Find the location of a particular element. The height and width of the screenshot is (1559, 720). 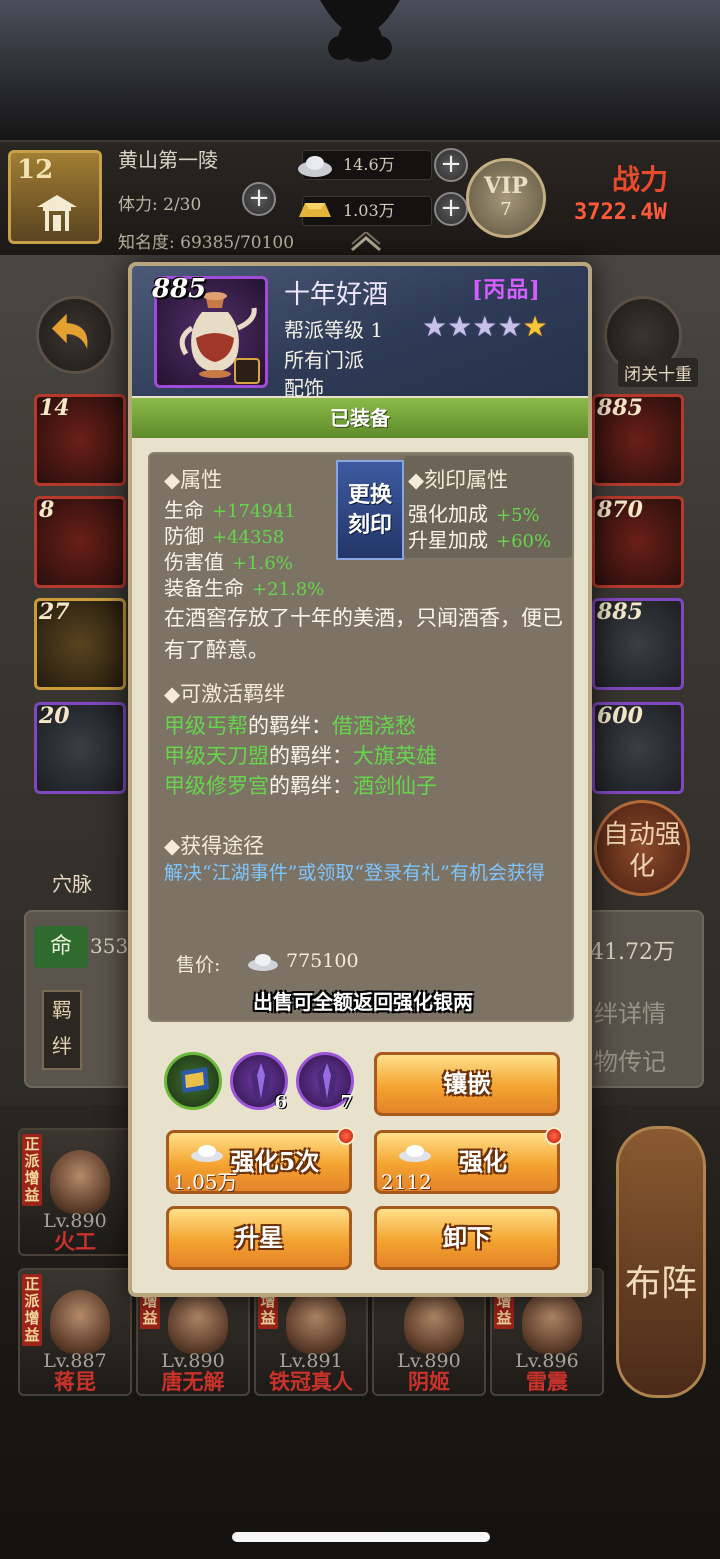

price-label: 售价: is located at coordinates (198, 965).